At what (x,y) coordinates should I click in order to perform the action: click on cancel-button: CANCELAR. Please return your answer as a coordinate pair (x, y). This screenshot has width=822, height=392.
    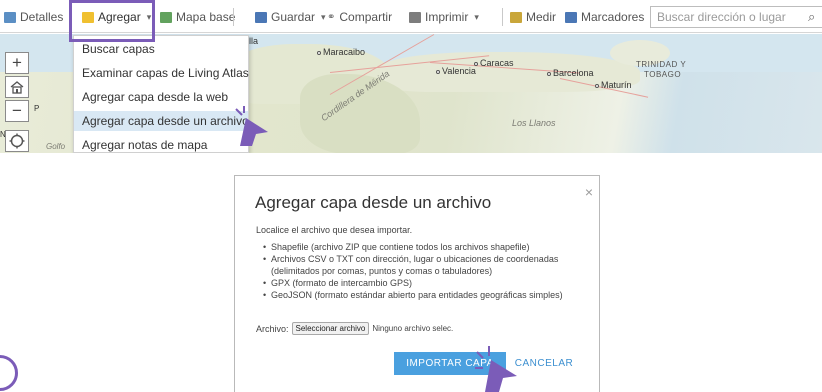
    Looking at the image, I should click on (544, 363).